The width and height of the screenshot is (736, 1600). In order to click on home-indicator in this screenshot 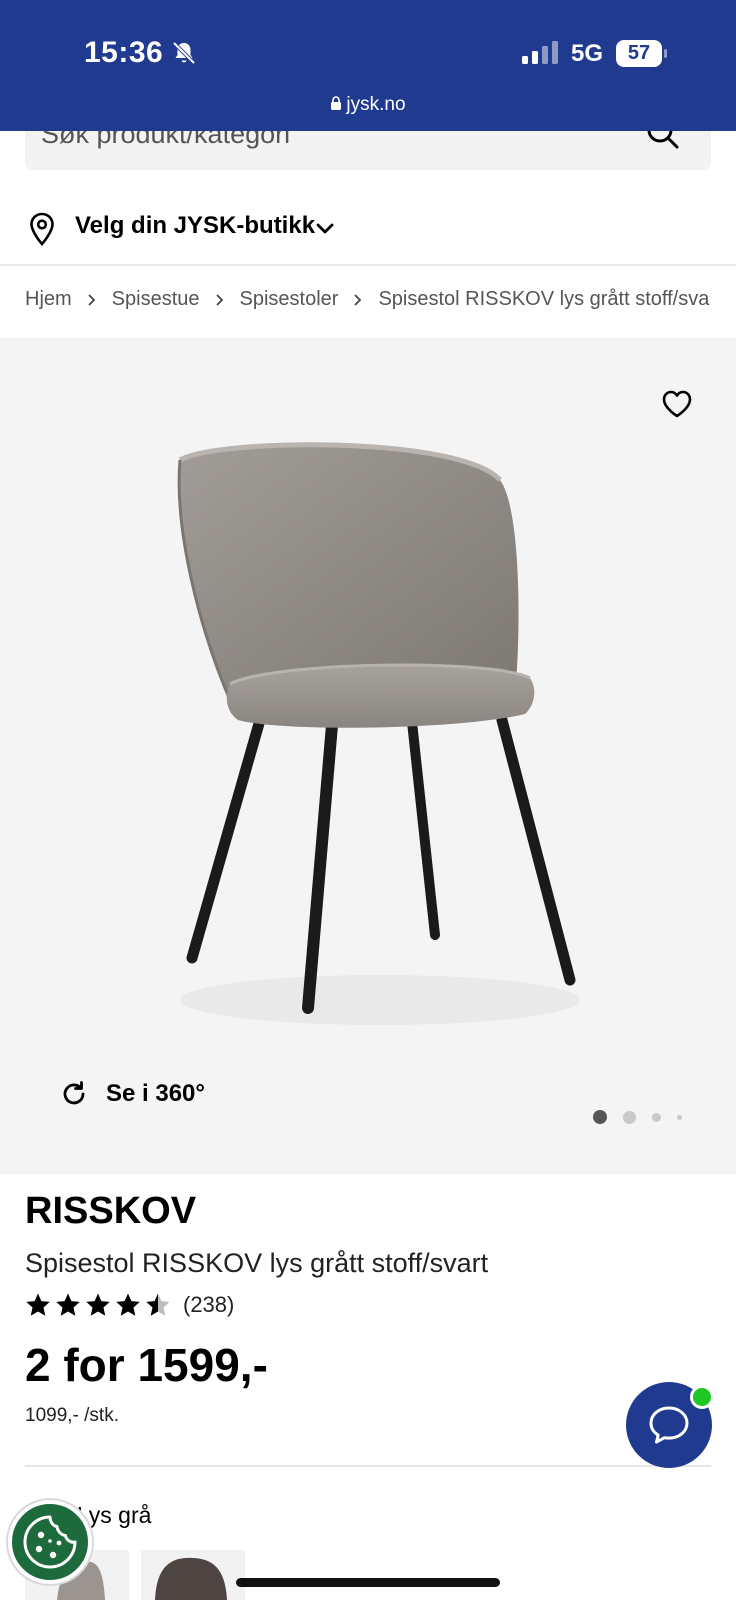, I will do `click(368, 1582)`.